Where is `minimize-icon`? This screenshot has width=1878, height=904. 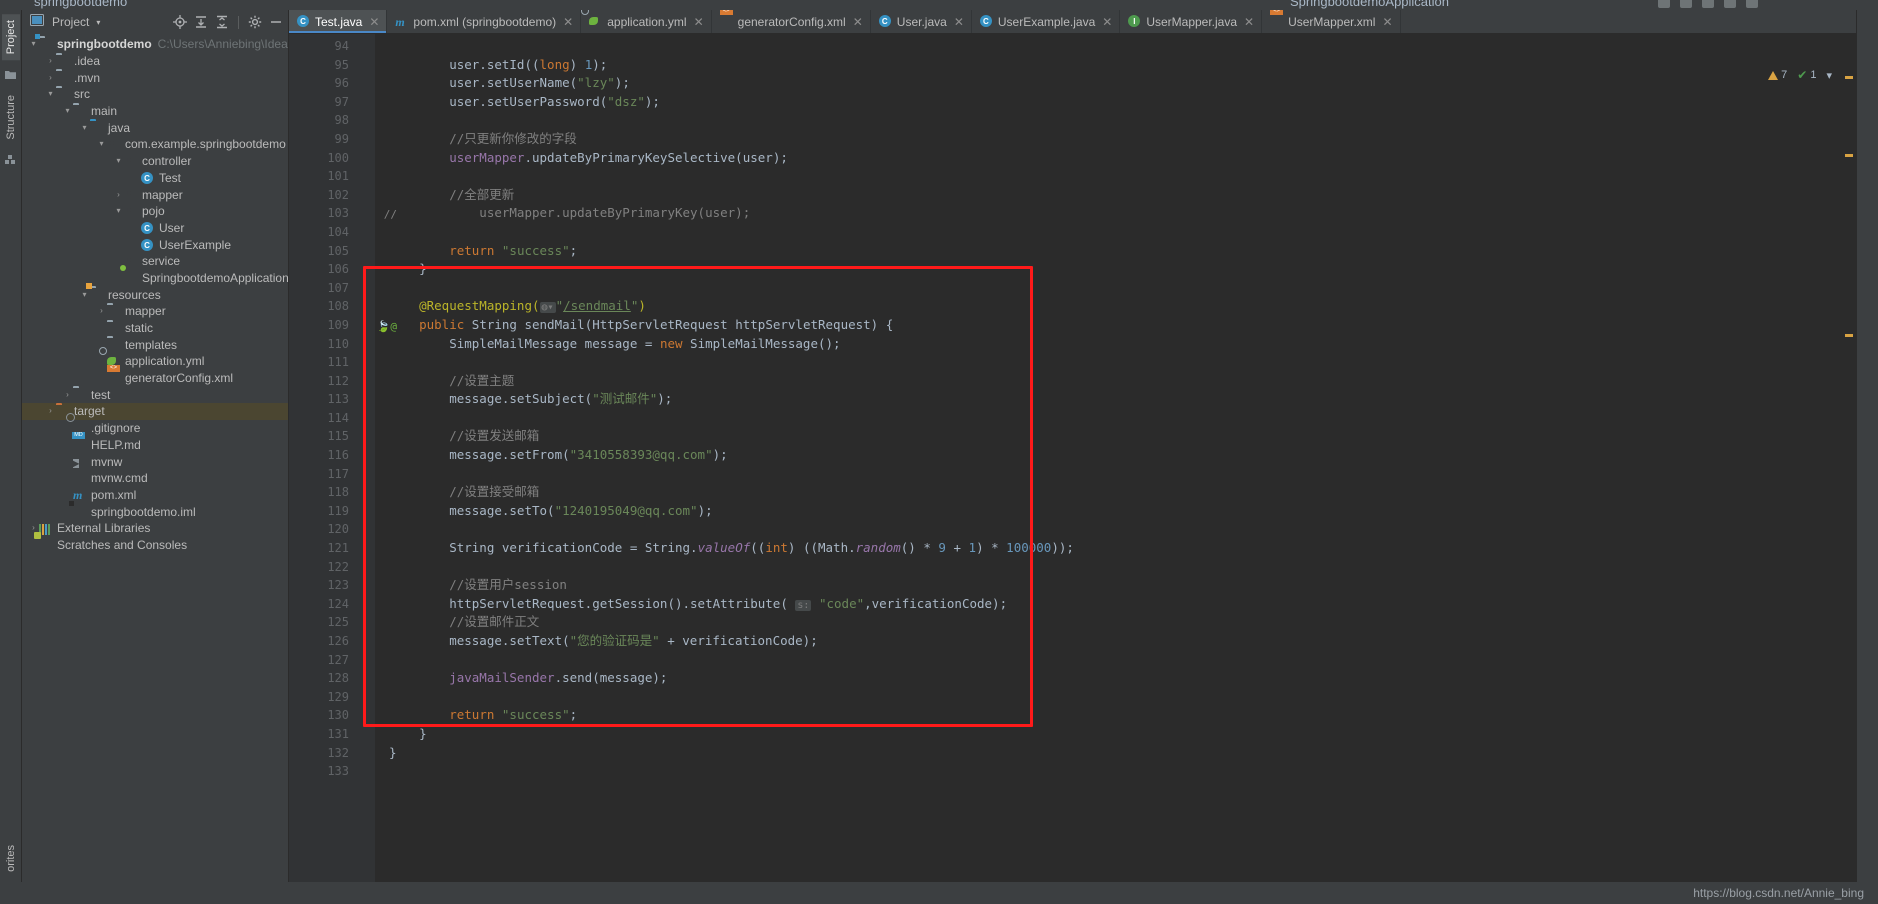 minimize-icon is located at coordinates (276, 22).